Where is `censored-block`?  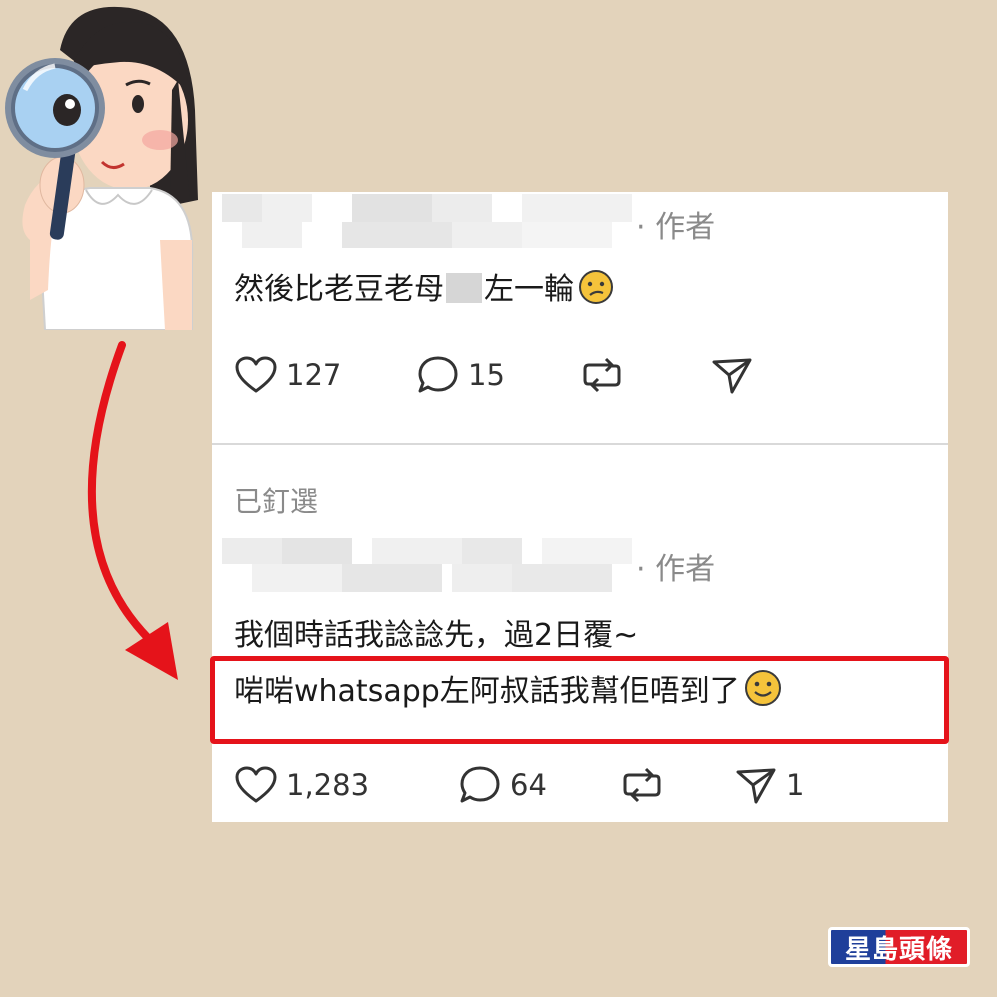 censored-block is located at coordinates (464, 288).